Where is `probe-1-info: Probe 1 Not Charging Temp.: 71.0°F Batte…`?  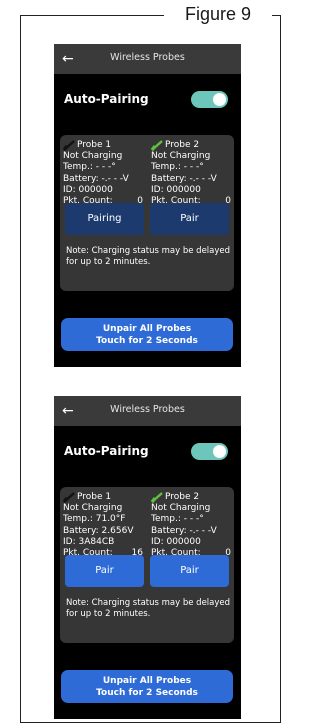
probe-1-info: Probe 1 Not Charging Temp.: 71.0°F Batte… is located at coordinates (106, 525).